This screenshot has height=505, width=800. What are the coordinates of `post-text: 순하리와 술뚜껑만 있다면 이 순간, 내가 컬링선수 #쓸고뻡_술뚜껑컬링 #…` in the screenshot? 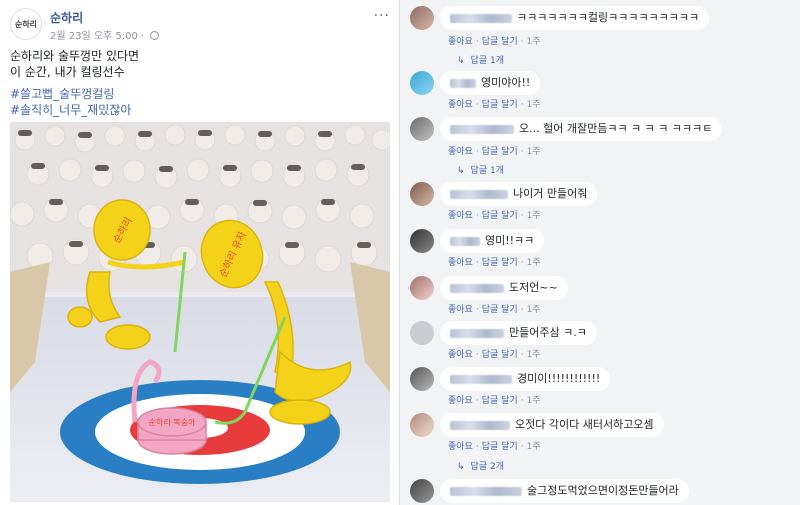 It's located at (200, 83).